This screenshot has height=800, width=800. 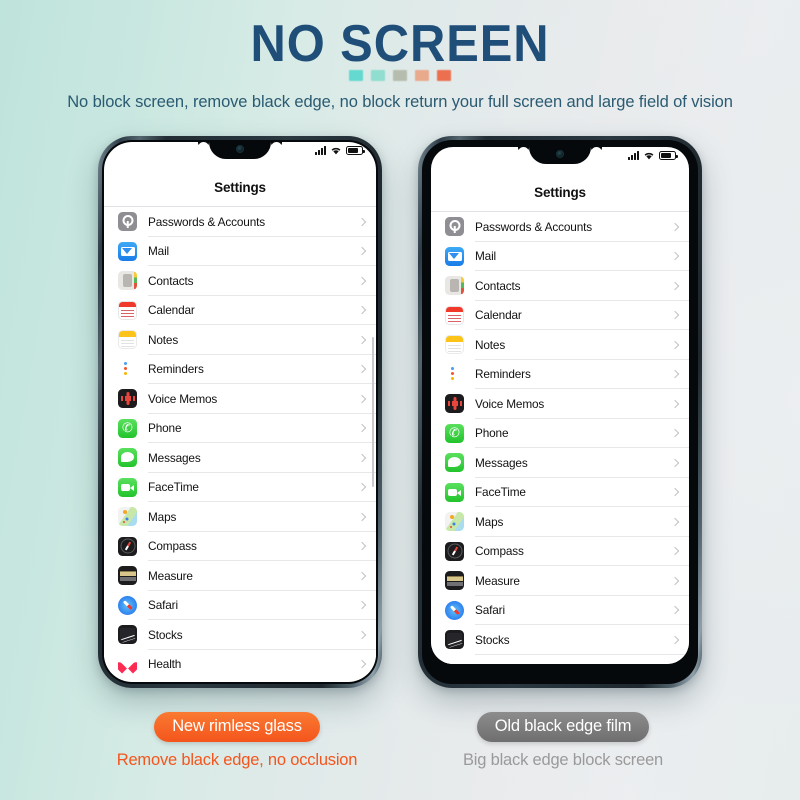 What do you see at coordinates (560, 154) in the screenshot?
I see `front-camera-icon` at bounding box center [560, 154].